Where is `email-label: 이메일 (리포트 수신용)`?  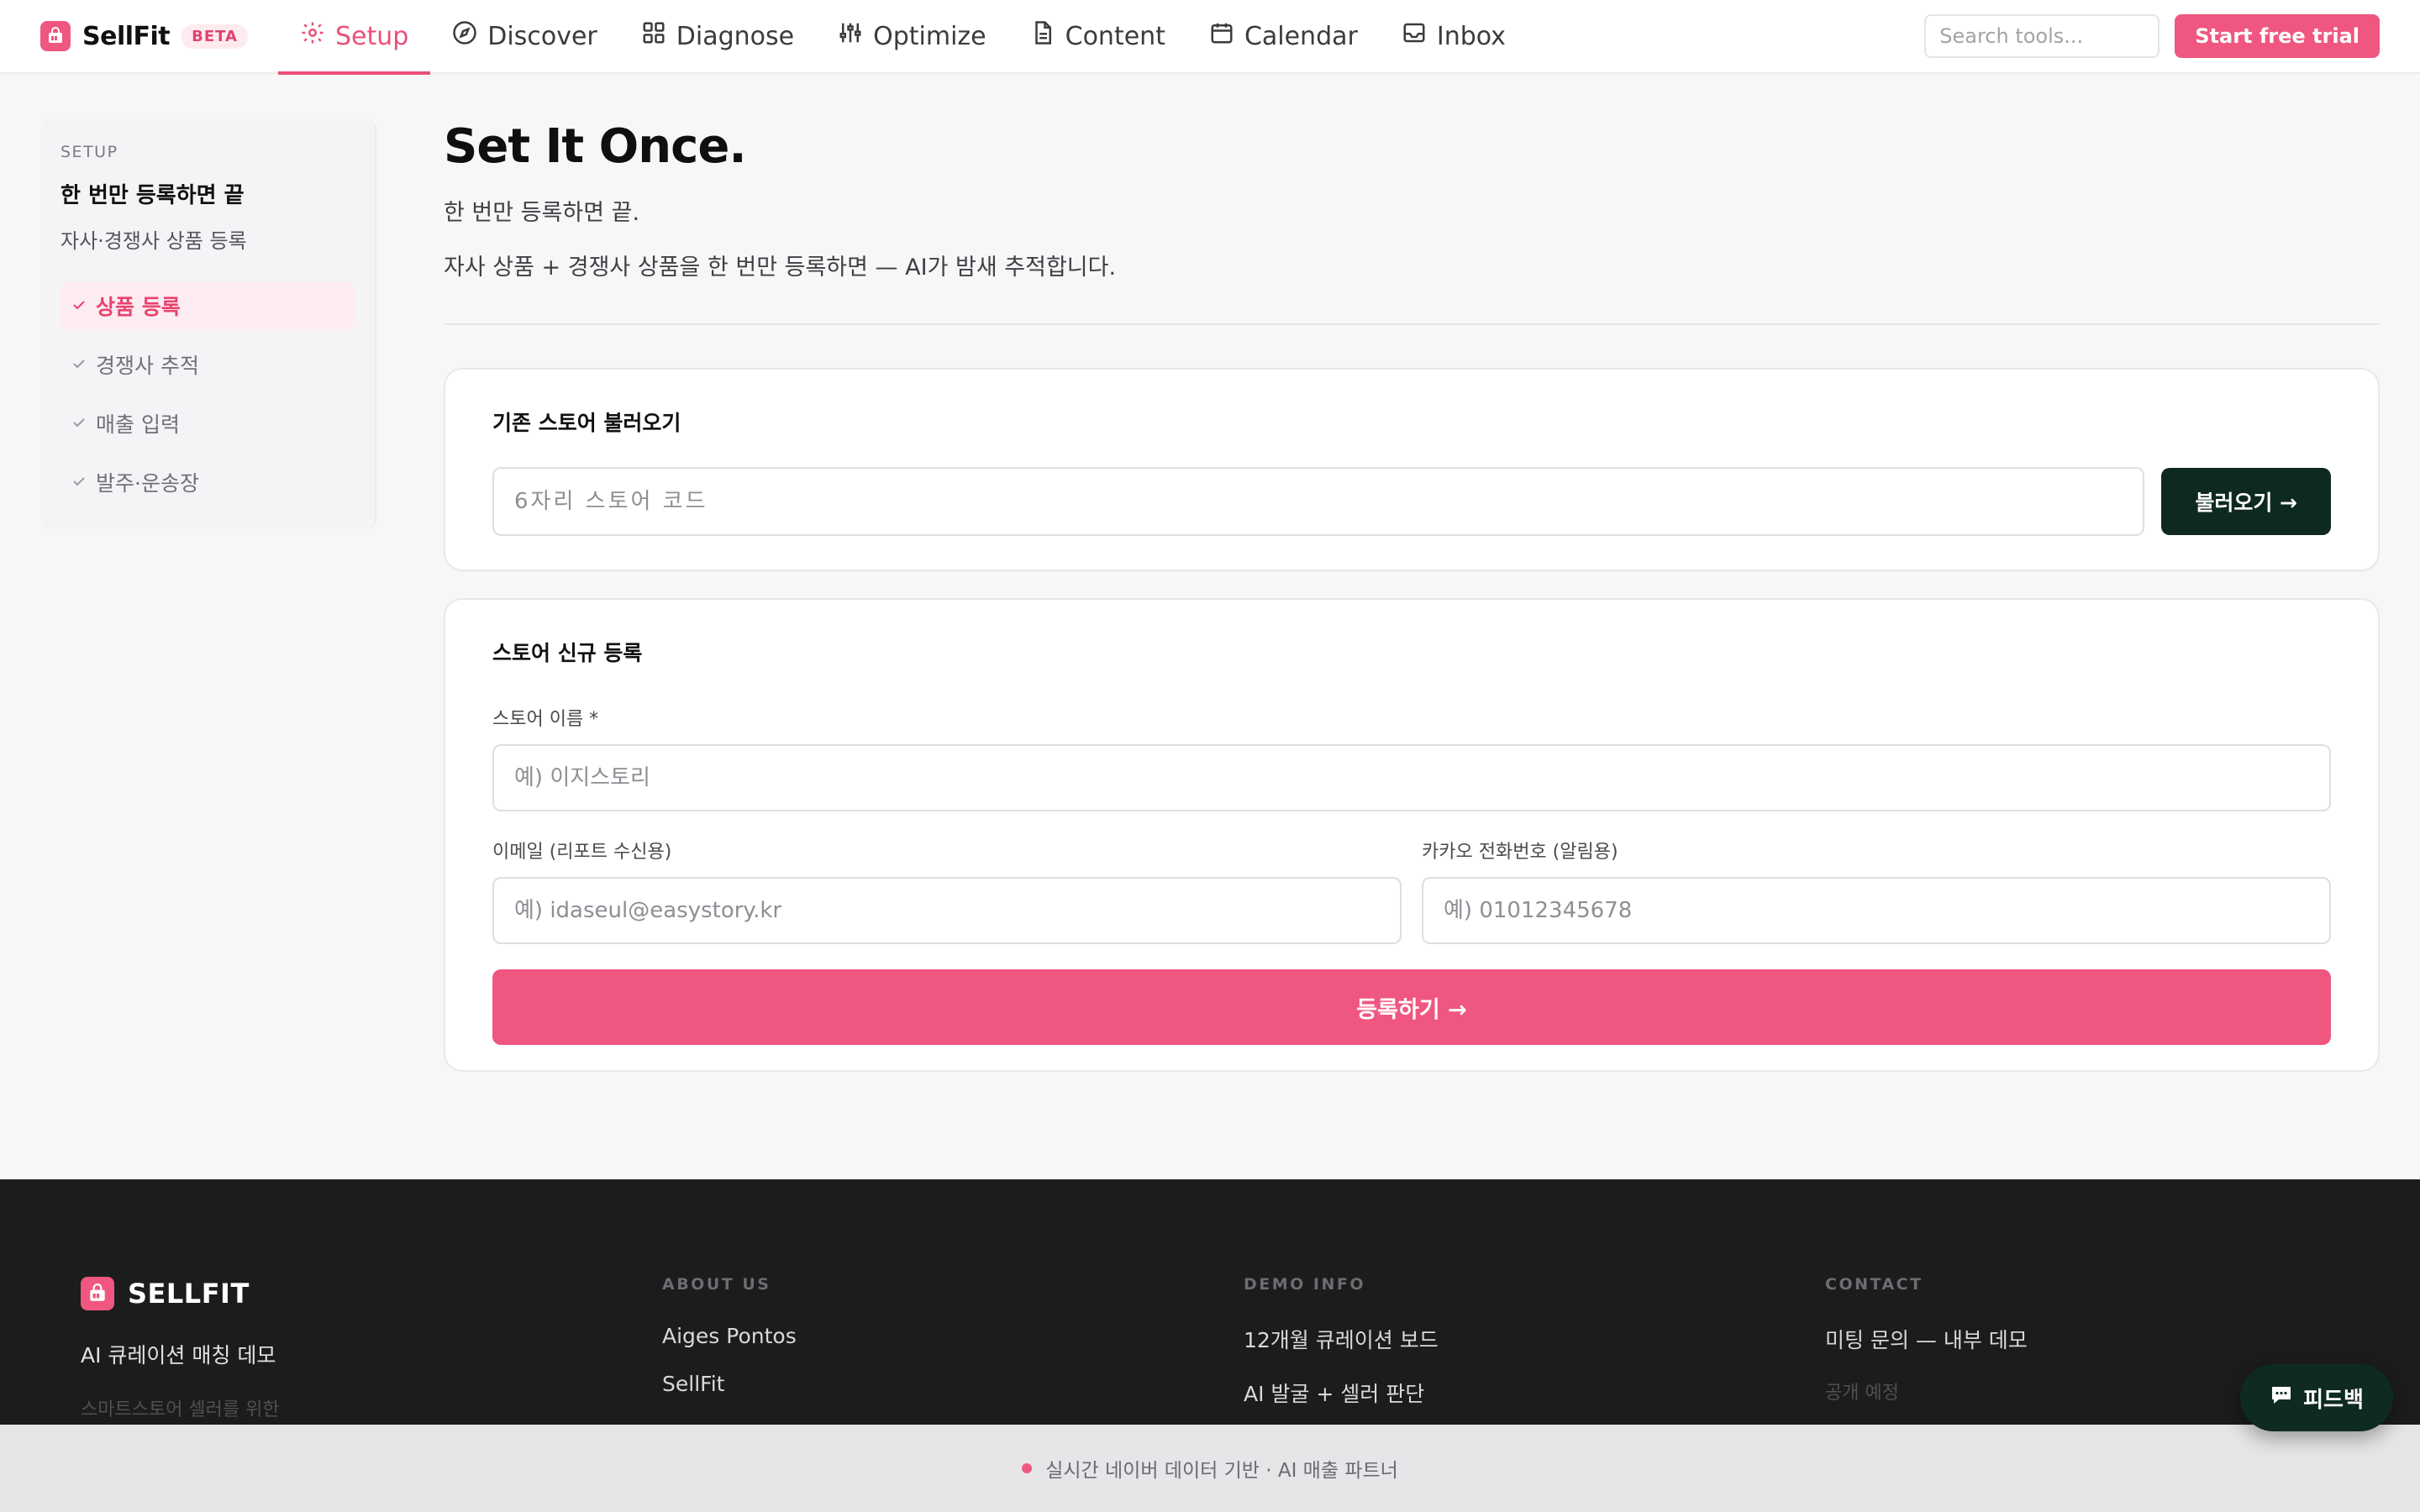
email-label: 이메일 (리포트 수신용) is located at coordinates (582, 852).